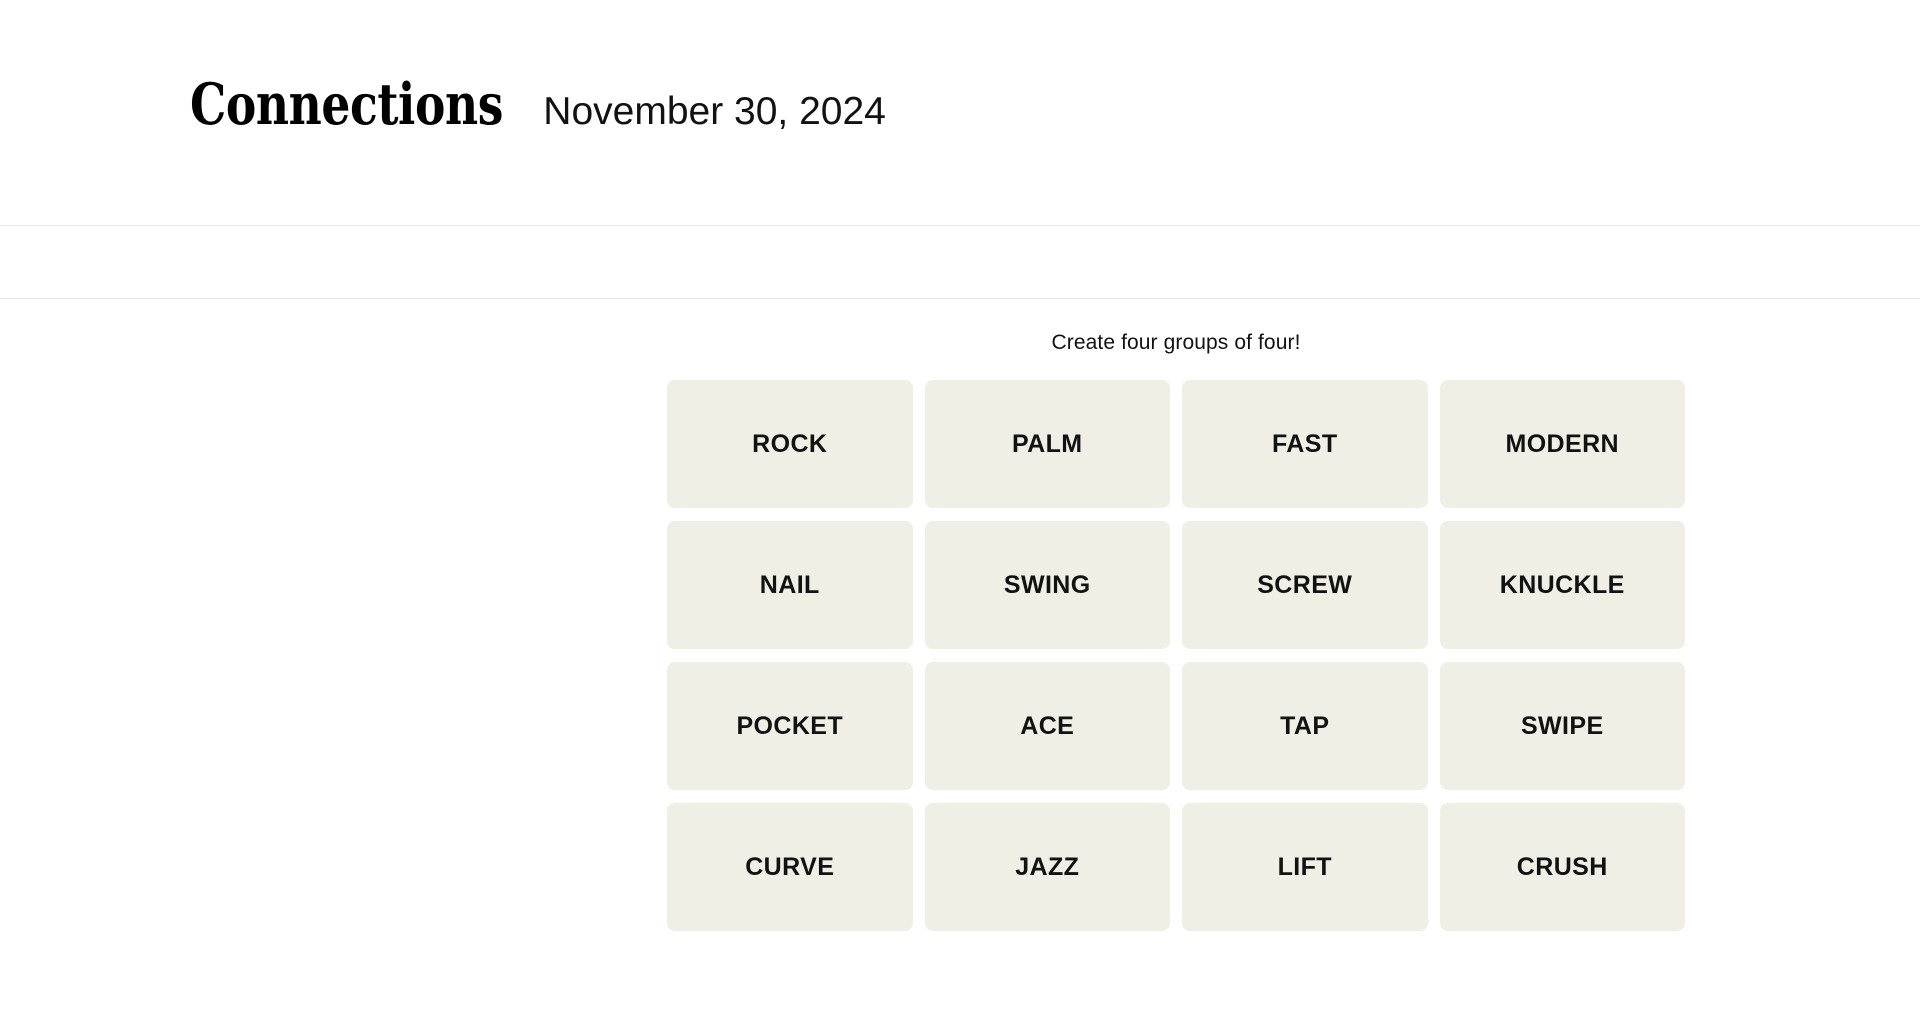  Describe the element at coordinates (790, 726) in the screenshot. I see `word-tile: POCKET` at that location.